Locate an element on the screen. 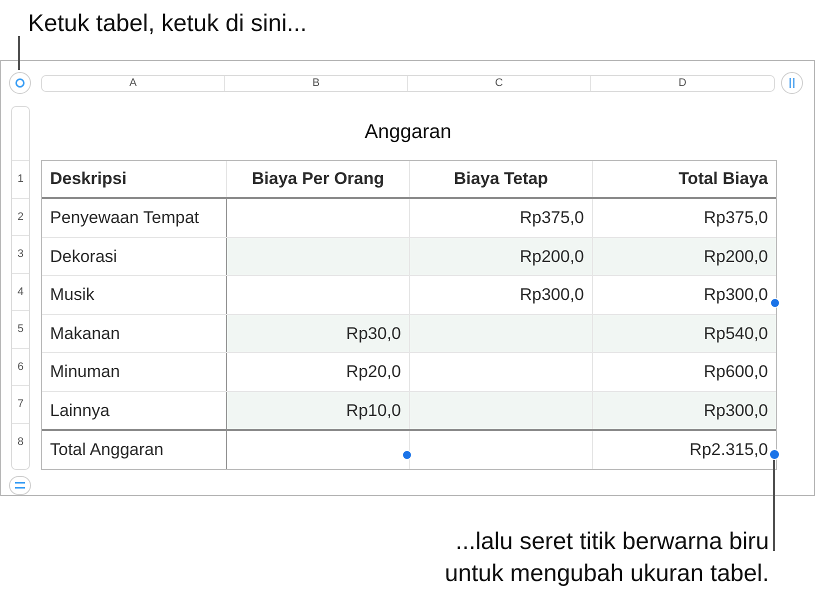  row-header: 2 is located at coordinates (20, 217).